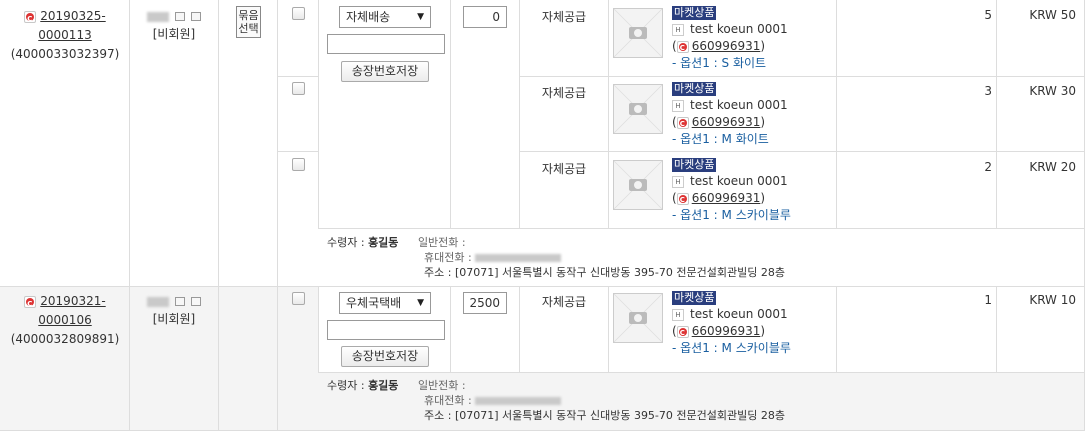 The width and height of the screenshot is (1085, 431). Describe the element at coordinates (65, 54) in the screenshot. I see `order-id: (4000033032397)` at that location.